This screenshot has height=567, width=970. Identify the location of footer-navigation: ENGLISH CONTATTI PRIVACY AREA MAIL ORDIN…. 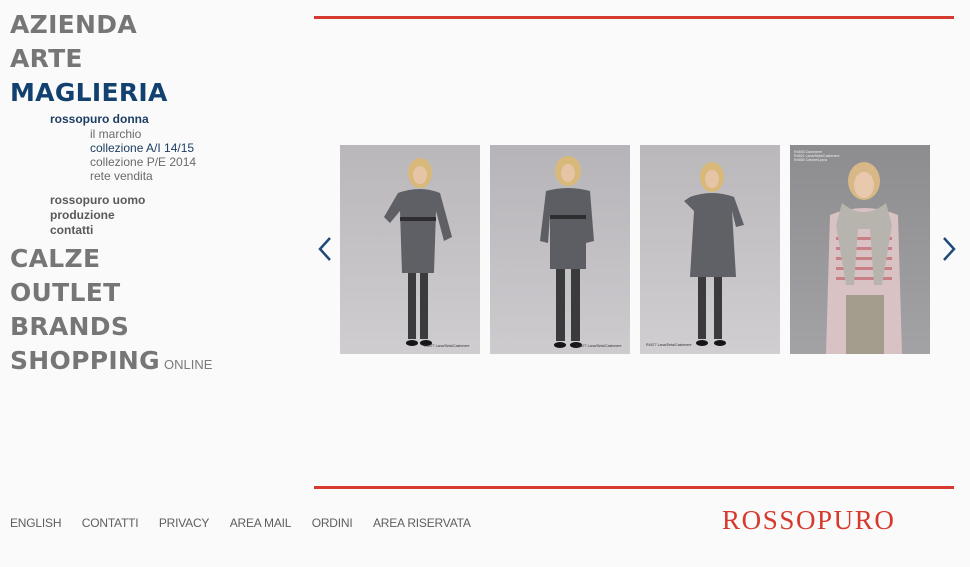
(248, 523).